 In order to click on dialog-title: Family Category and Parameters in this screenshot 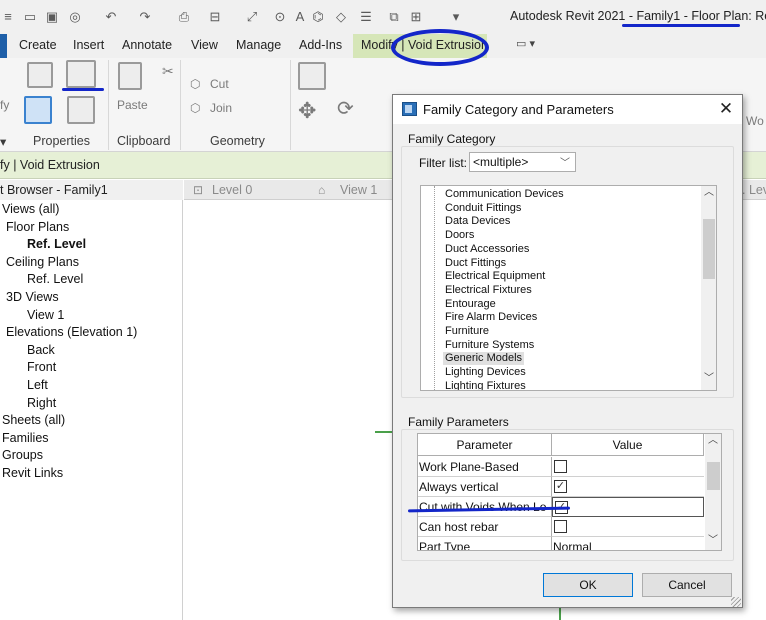, I will do `click(518, 109)`.